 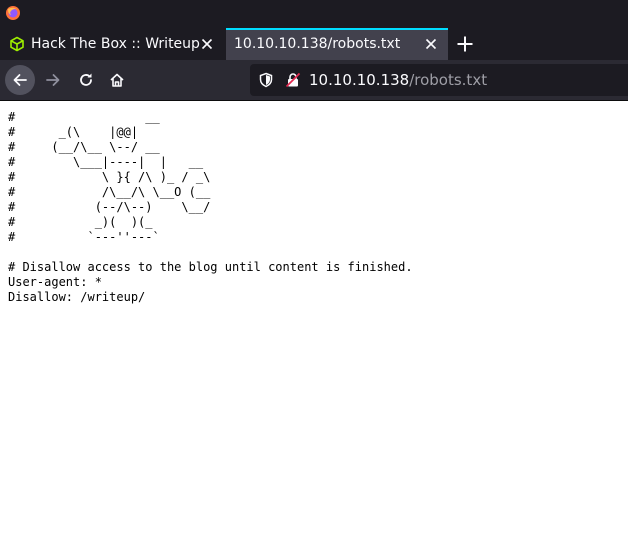 I want to click on tab-title: Hack The Box :: Writeup, so click(x=115, y=44).